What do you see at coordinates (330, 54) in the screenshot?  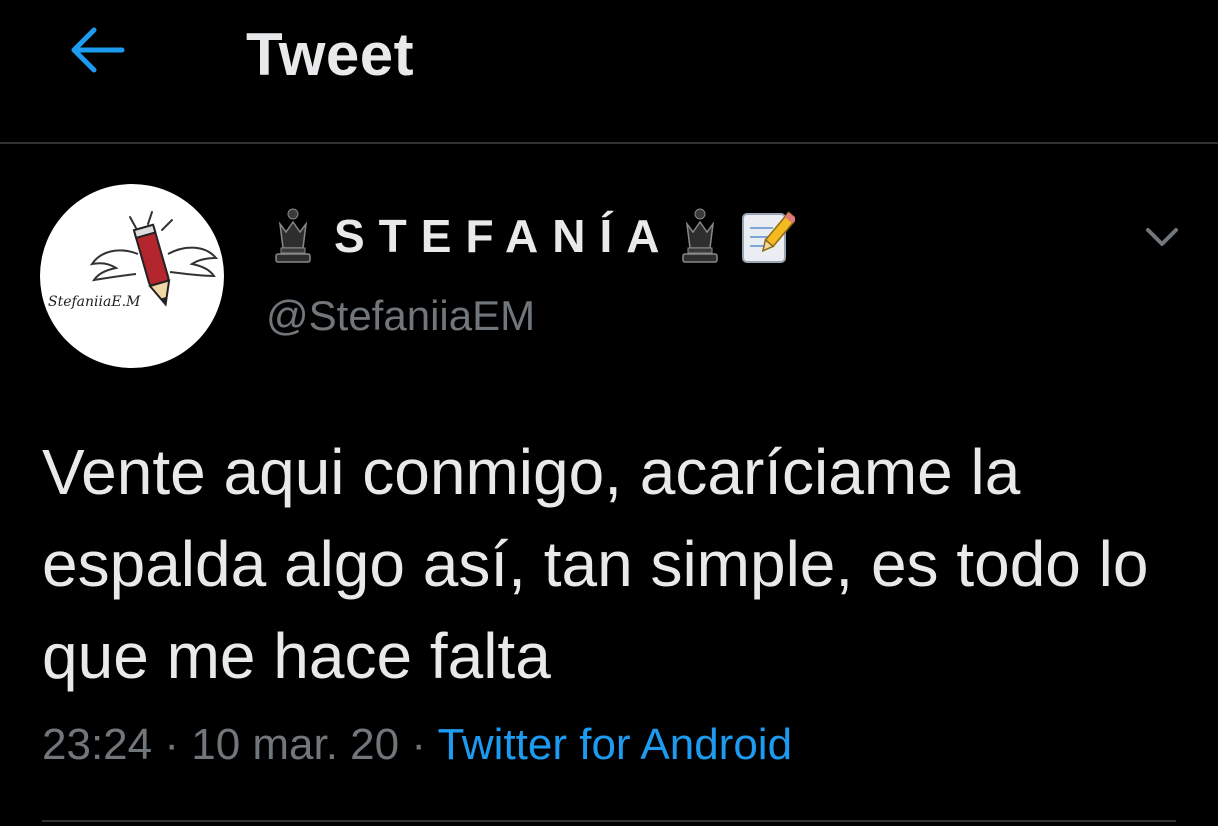 I see `page-title: Tweet` at bounding box center [330, 54].